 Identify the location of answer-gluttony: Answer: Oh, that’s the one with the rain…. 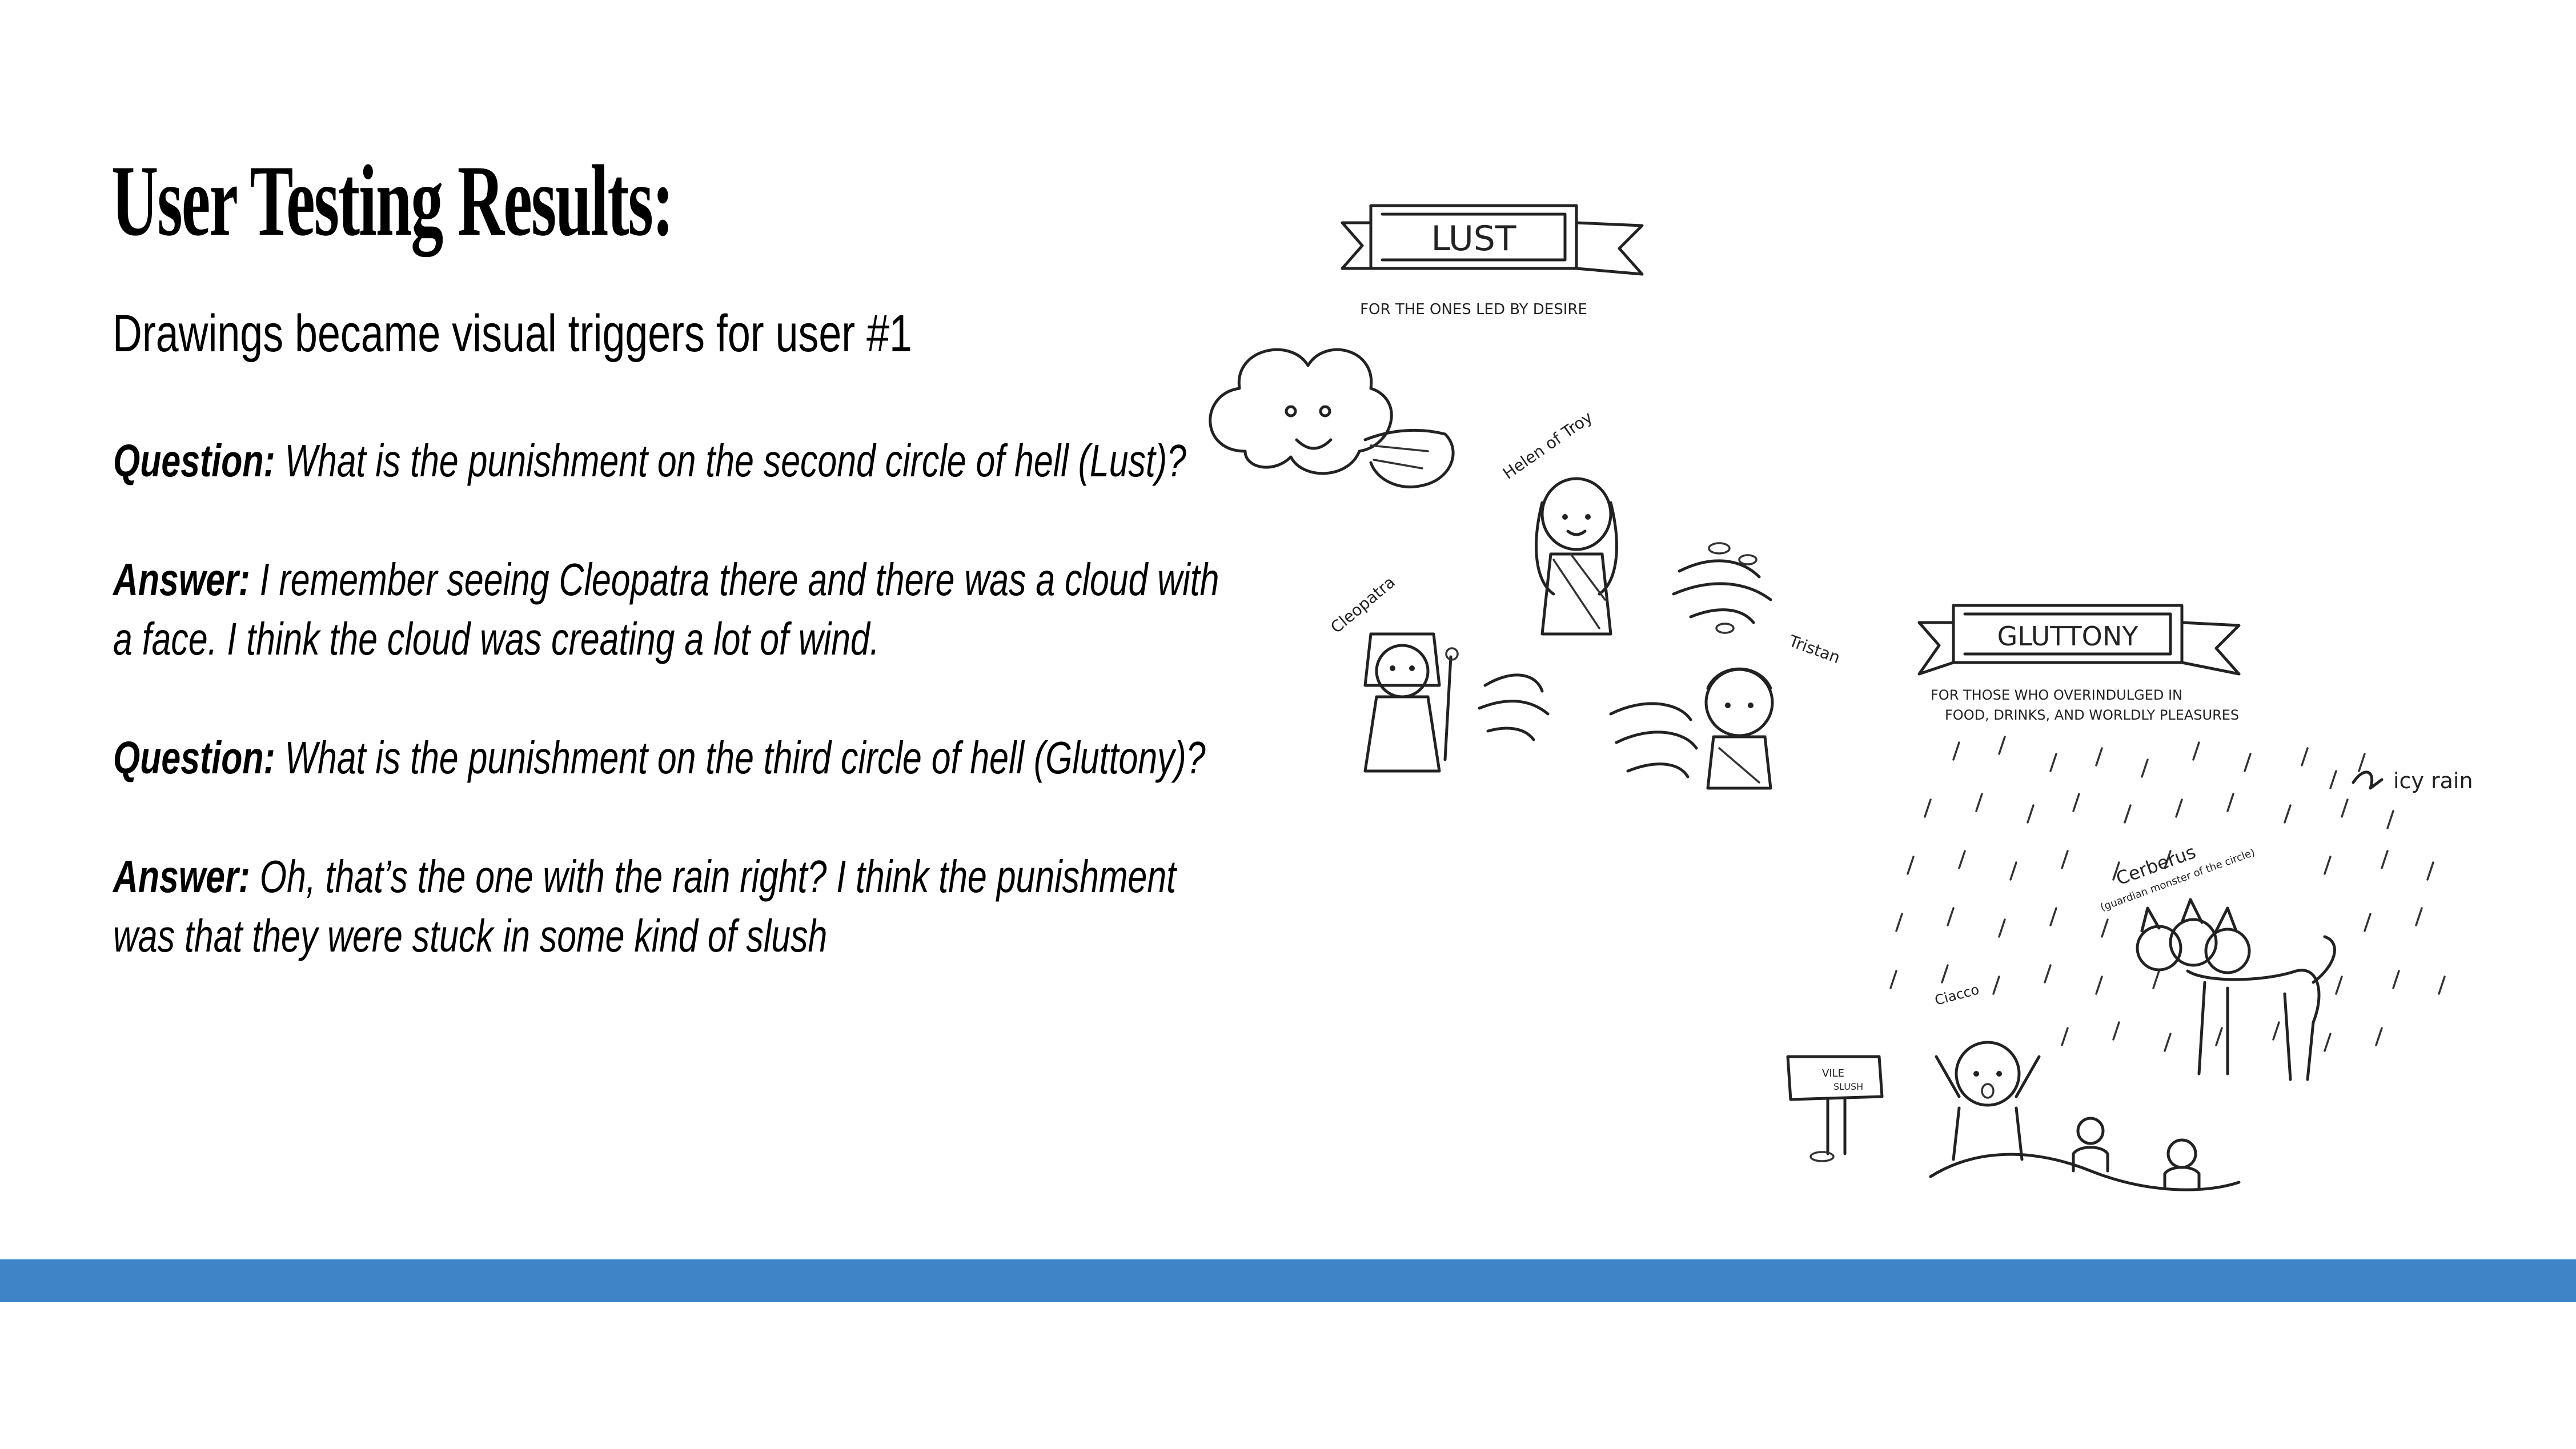
(677, 906).